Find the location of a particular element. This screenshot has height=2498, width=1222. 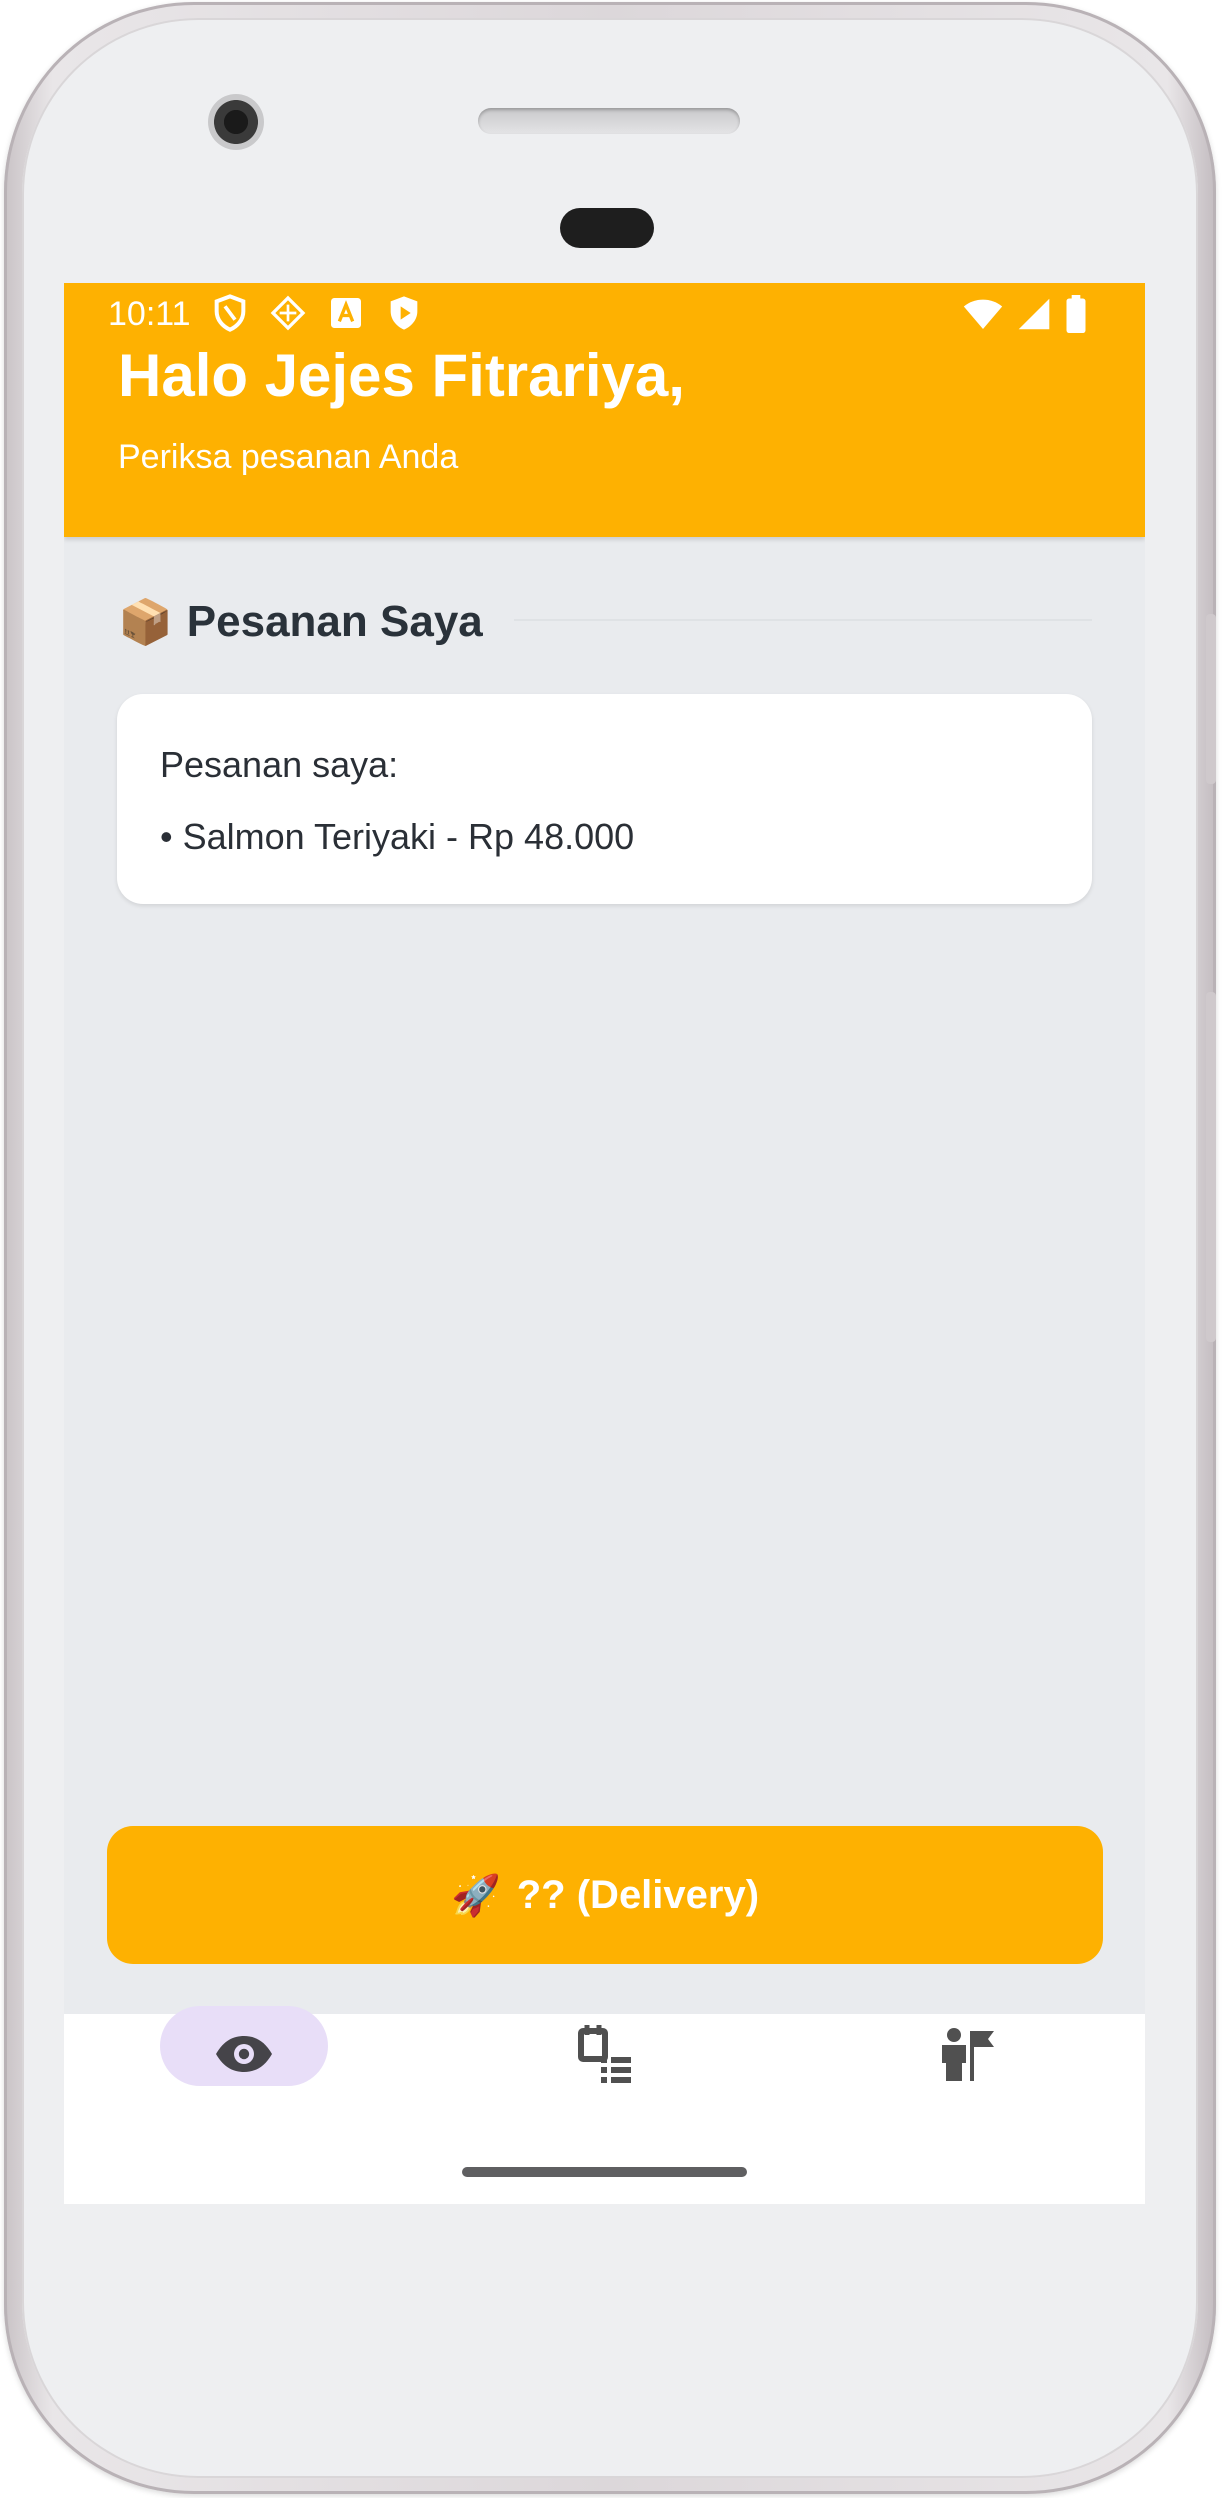

nav-item-order-list is located at coordinates (605, 2054).